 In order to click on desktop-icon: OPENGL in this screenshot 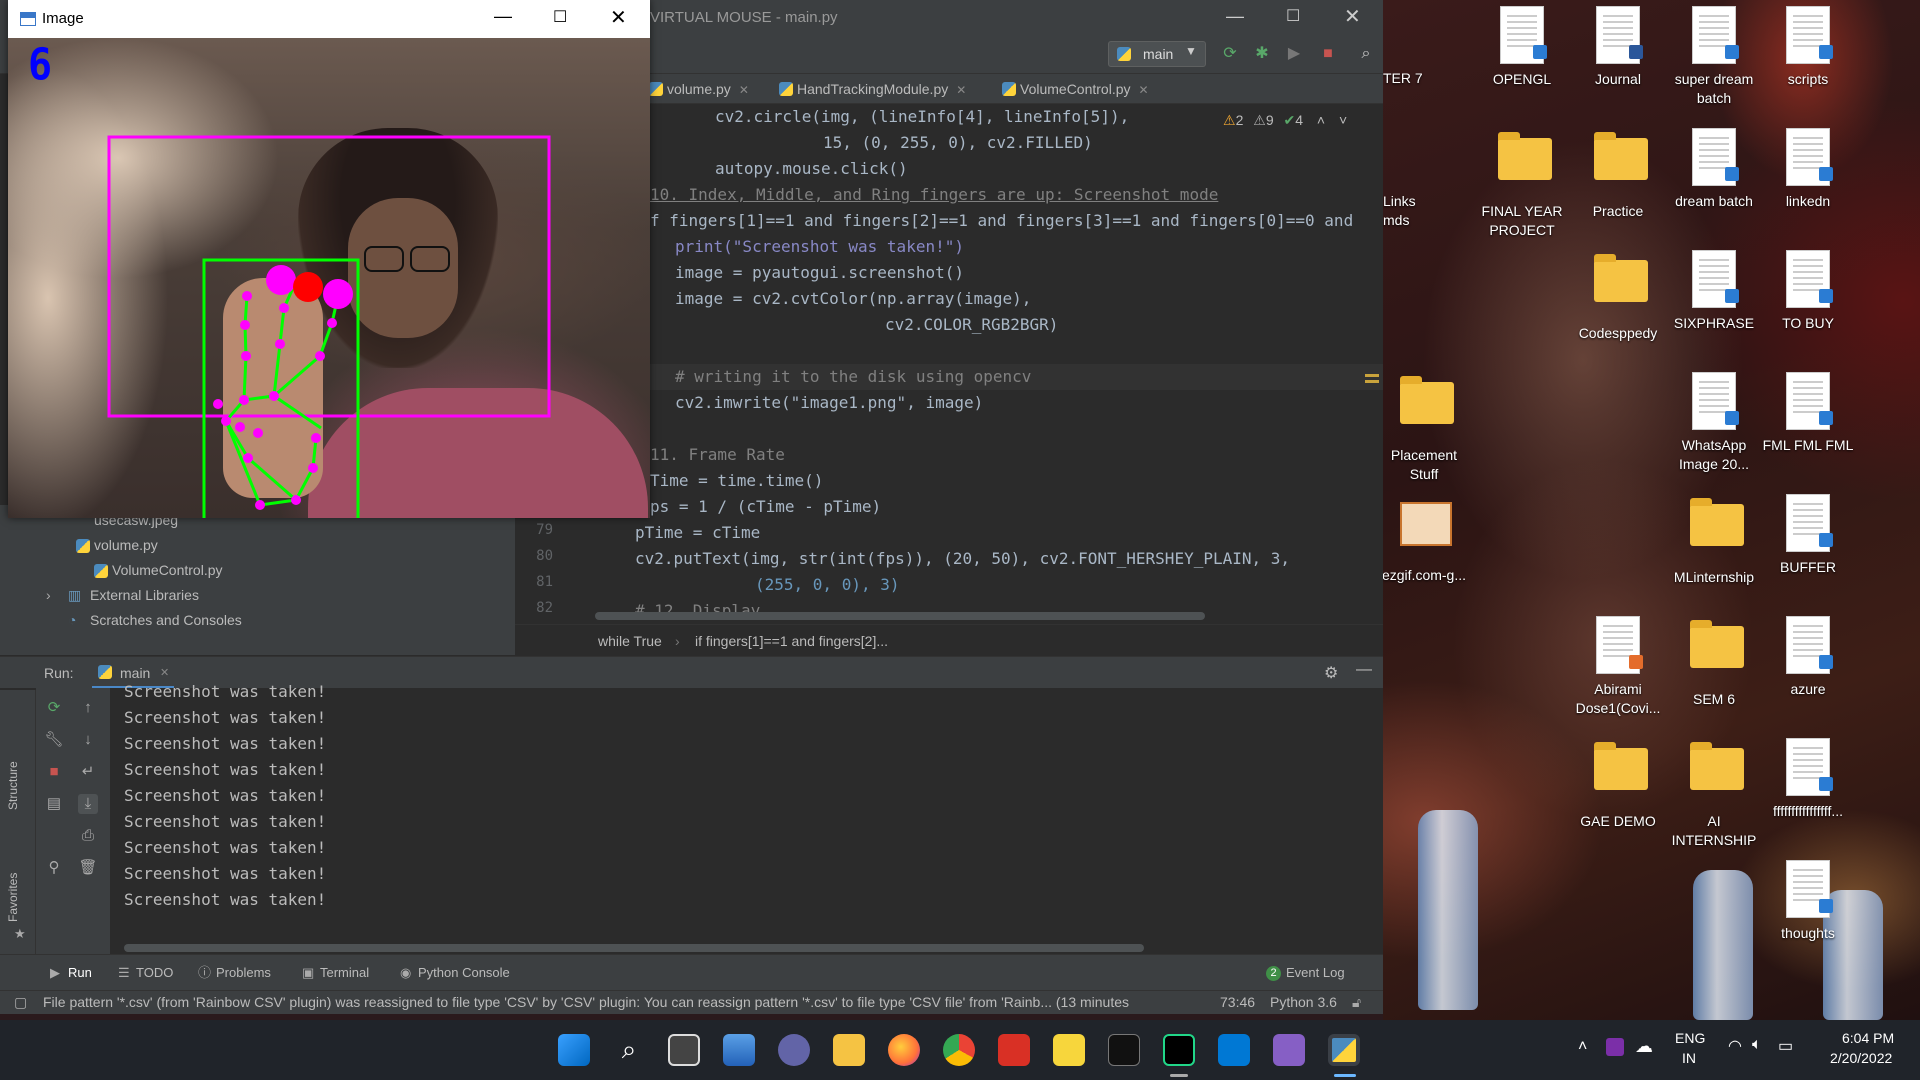, I will do `click(1522, 47)`.